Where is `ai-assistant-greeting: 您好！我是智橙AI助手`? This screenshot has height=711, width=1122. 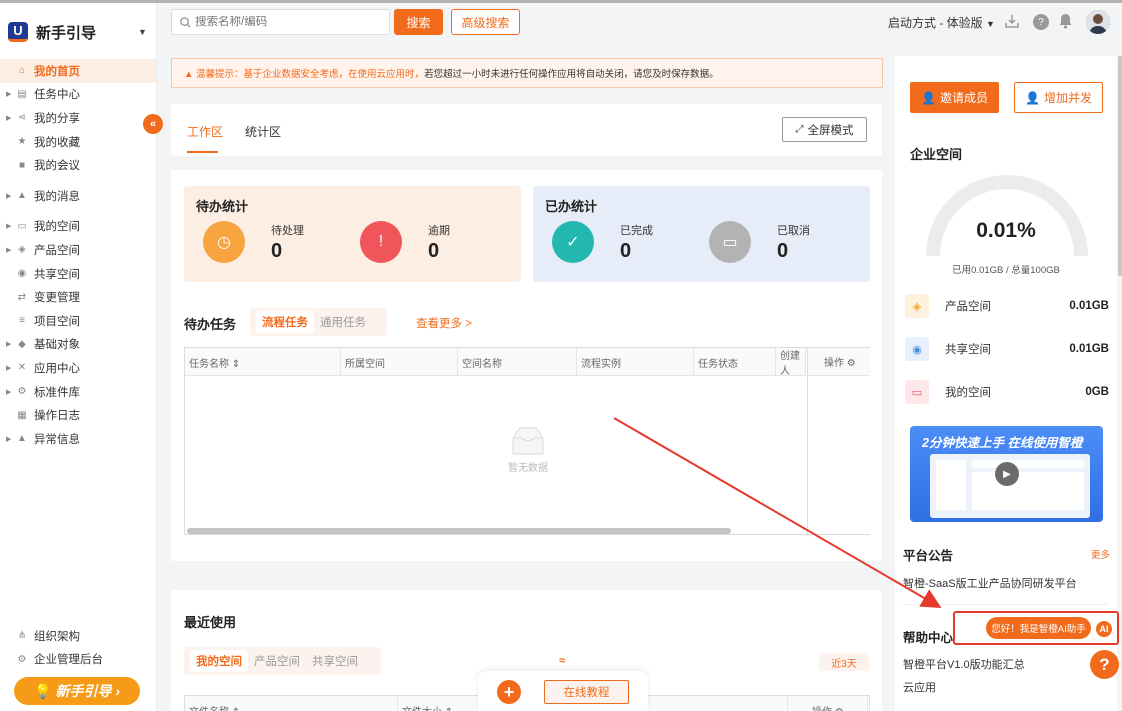 ai-assistant-greeting: 您好！我是智橙AI助手 is located at coordinates (1038, 628).